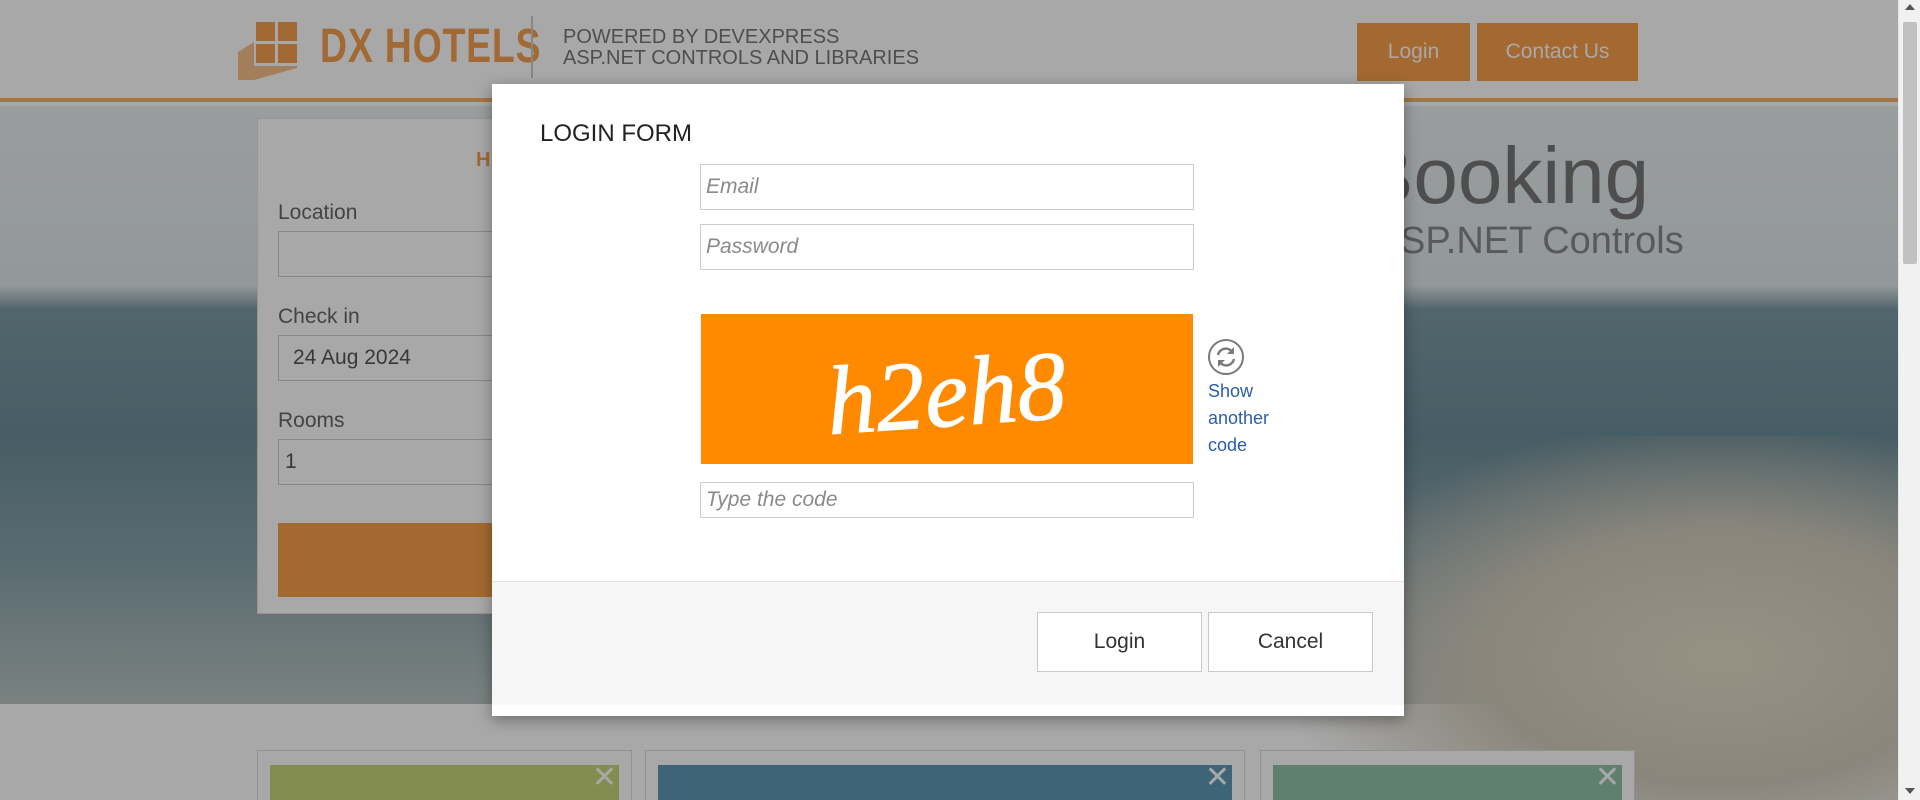 The width and height of the screenshot is (1920, 800). What do you see at coordinates (1910, 7) in the screenshot?
I see `scroll-up-arrow-icon` at bounding box center [1910, 7].